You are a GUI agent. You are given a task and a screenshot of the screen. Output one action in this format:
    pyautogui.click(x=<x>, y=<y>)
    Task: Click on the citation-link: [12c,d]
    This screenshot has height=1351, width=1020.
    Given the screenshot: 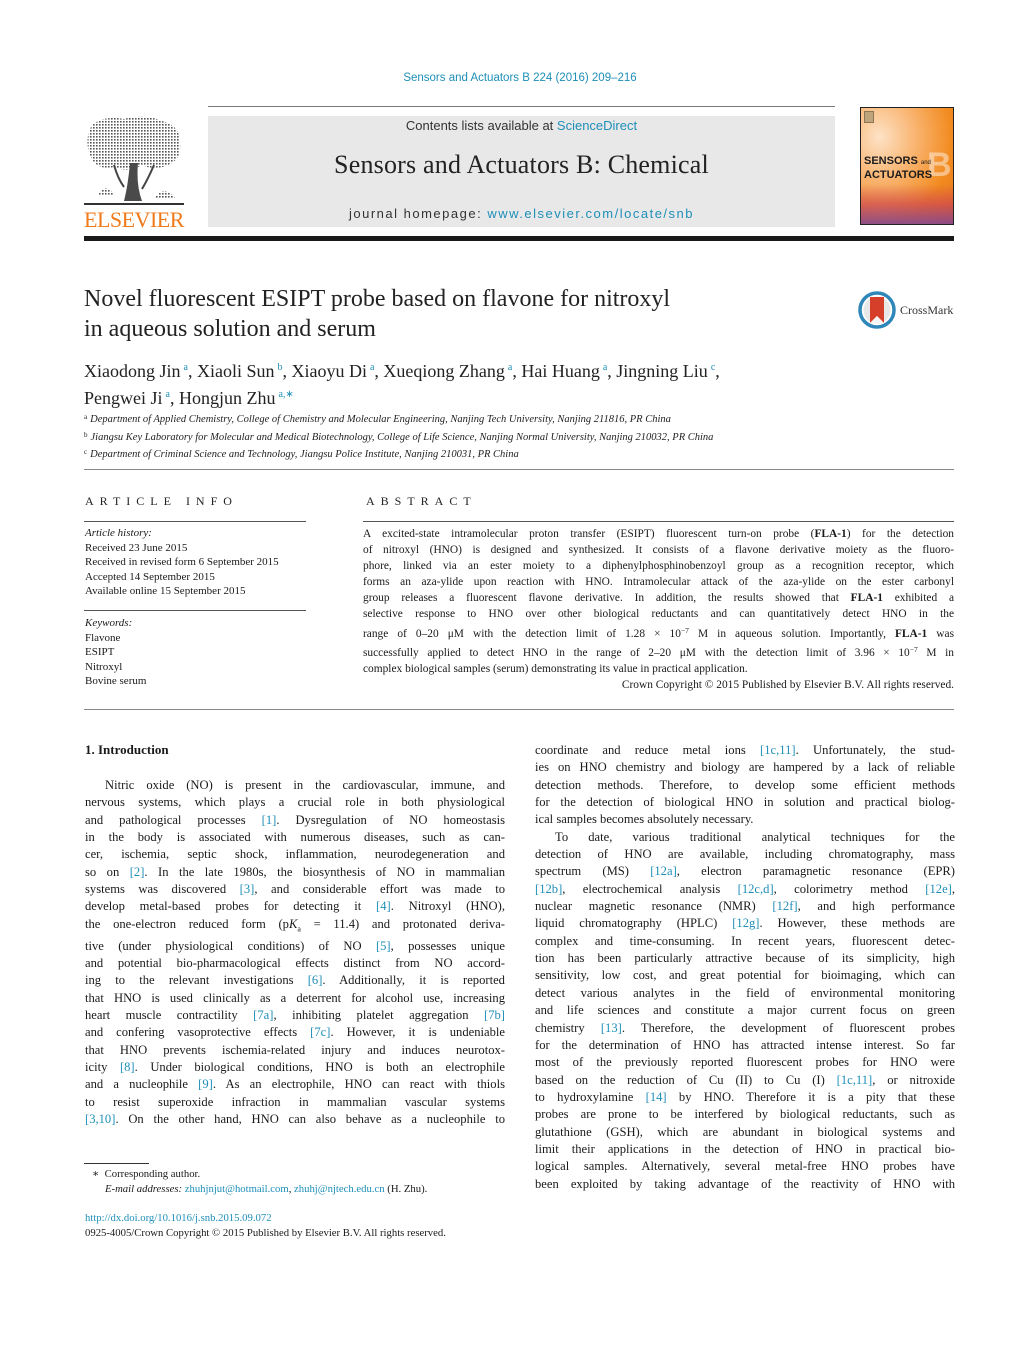 What is the action you would take?
    pyautogui.click(x=756, y=889)
    